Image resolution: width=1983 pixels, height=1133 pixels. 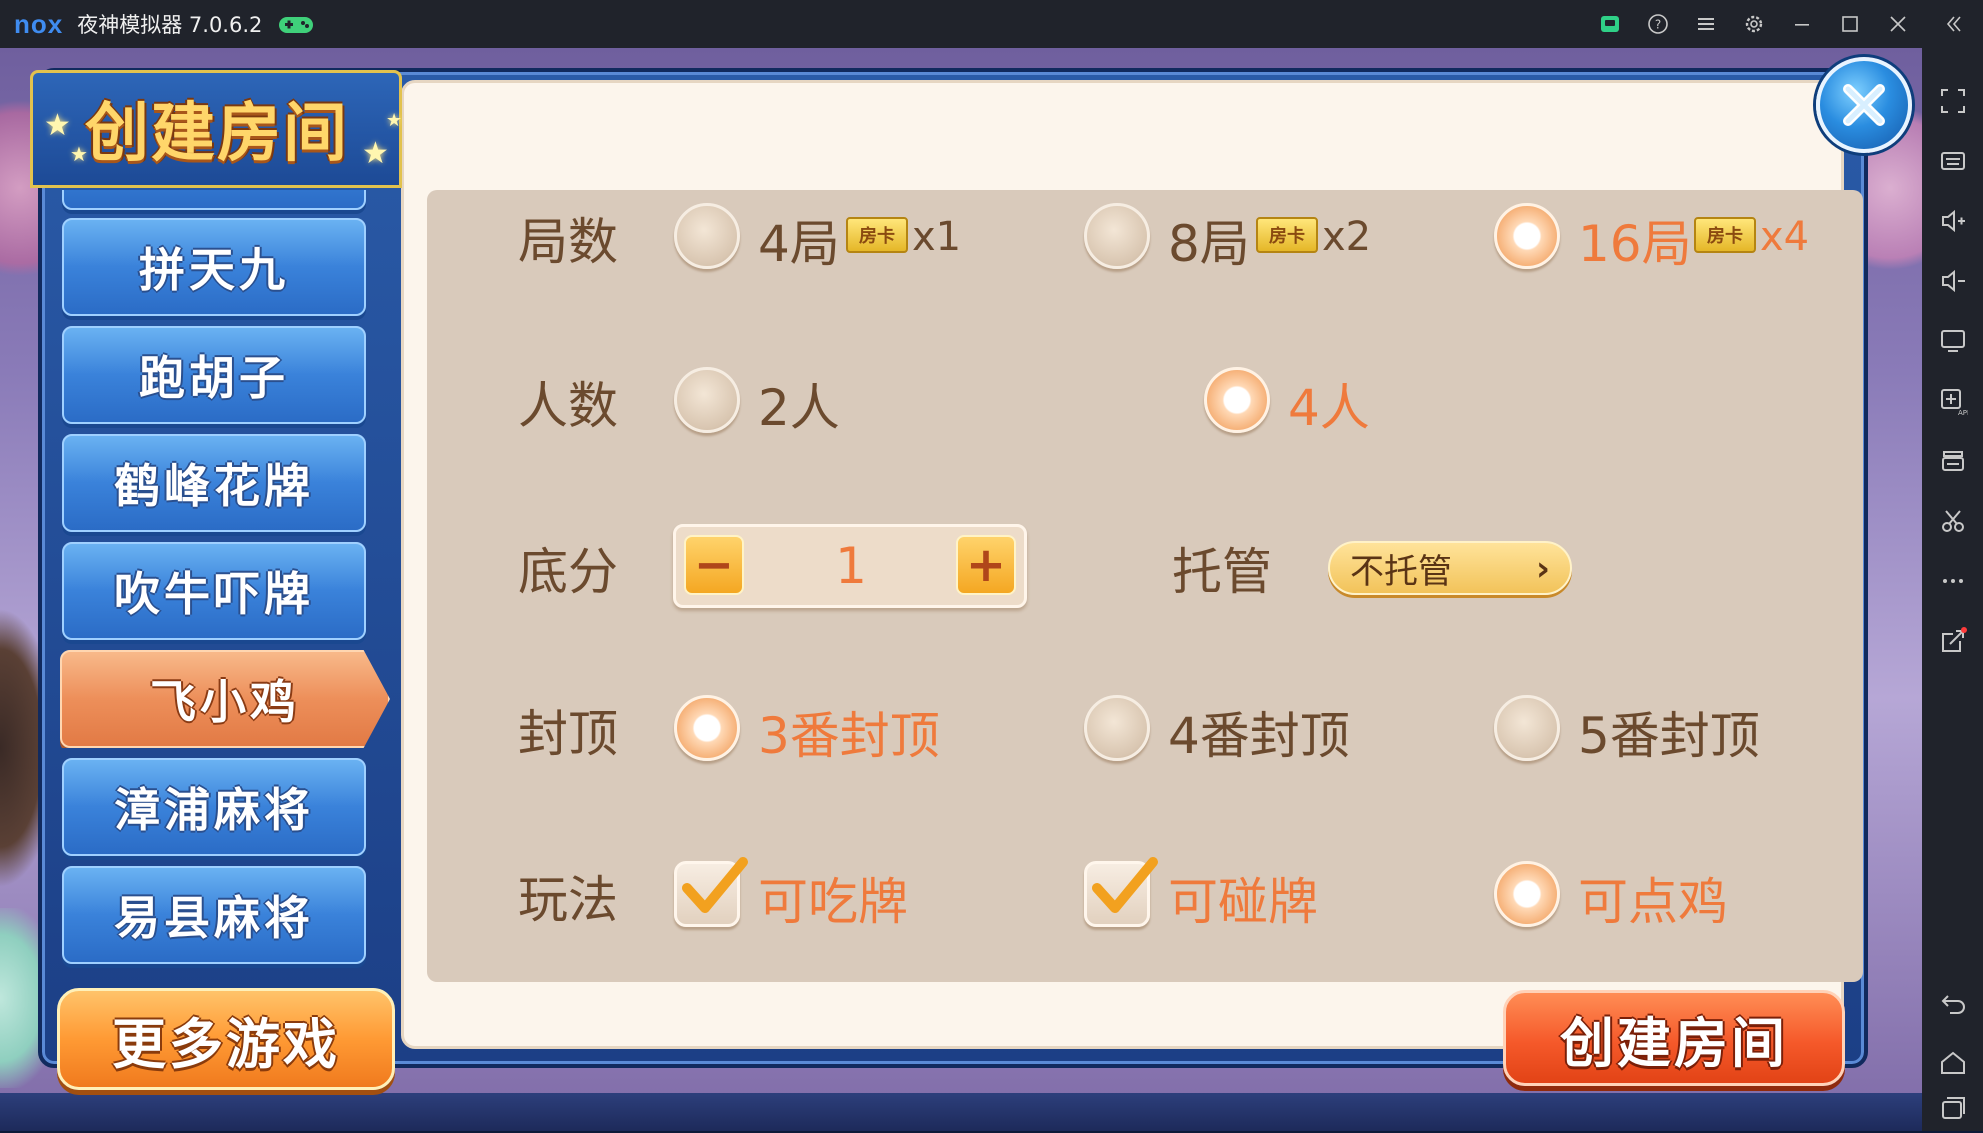 I want to click on rounds-16-cost: x4, so click(x=1785, y=237).